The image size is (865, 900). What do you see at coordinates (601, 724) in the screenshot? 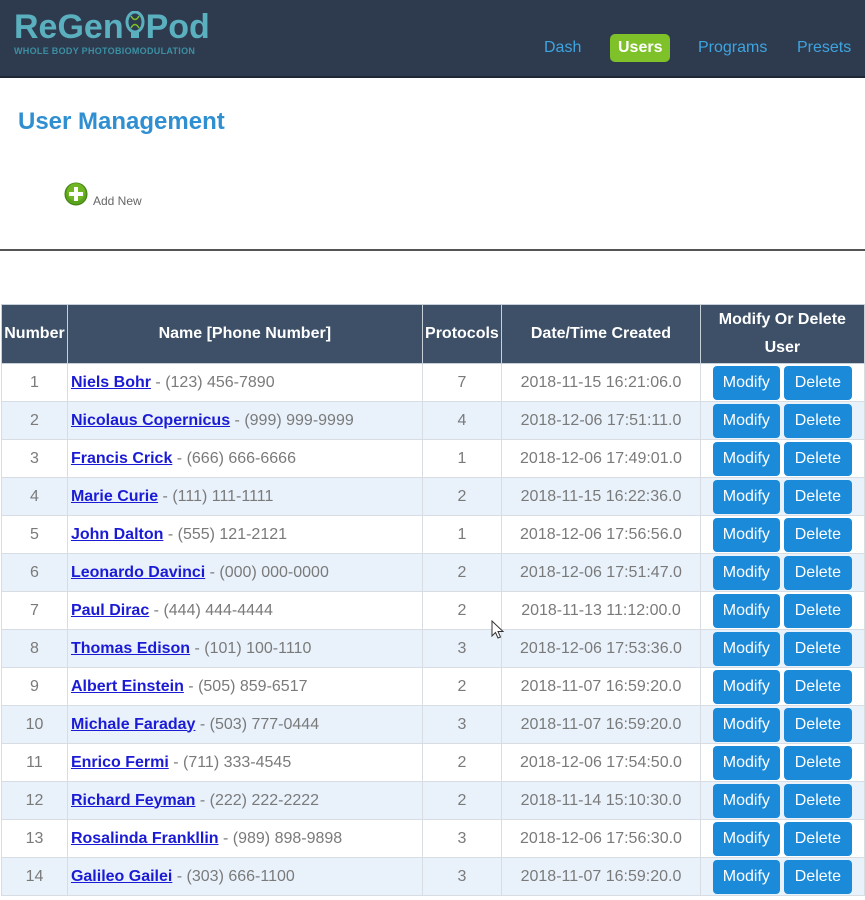
I see `row-created: 2018-11-07 16:59:20.0` at bounding box center [601, 724].